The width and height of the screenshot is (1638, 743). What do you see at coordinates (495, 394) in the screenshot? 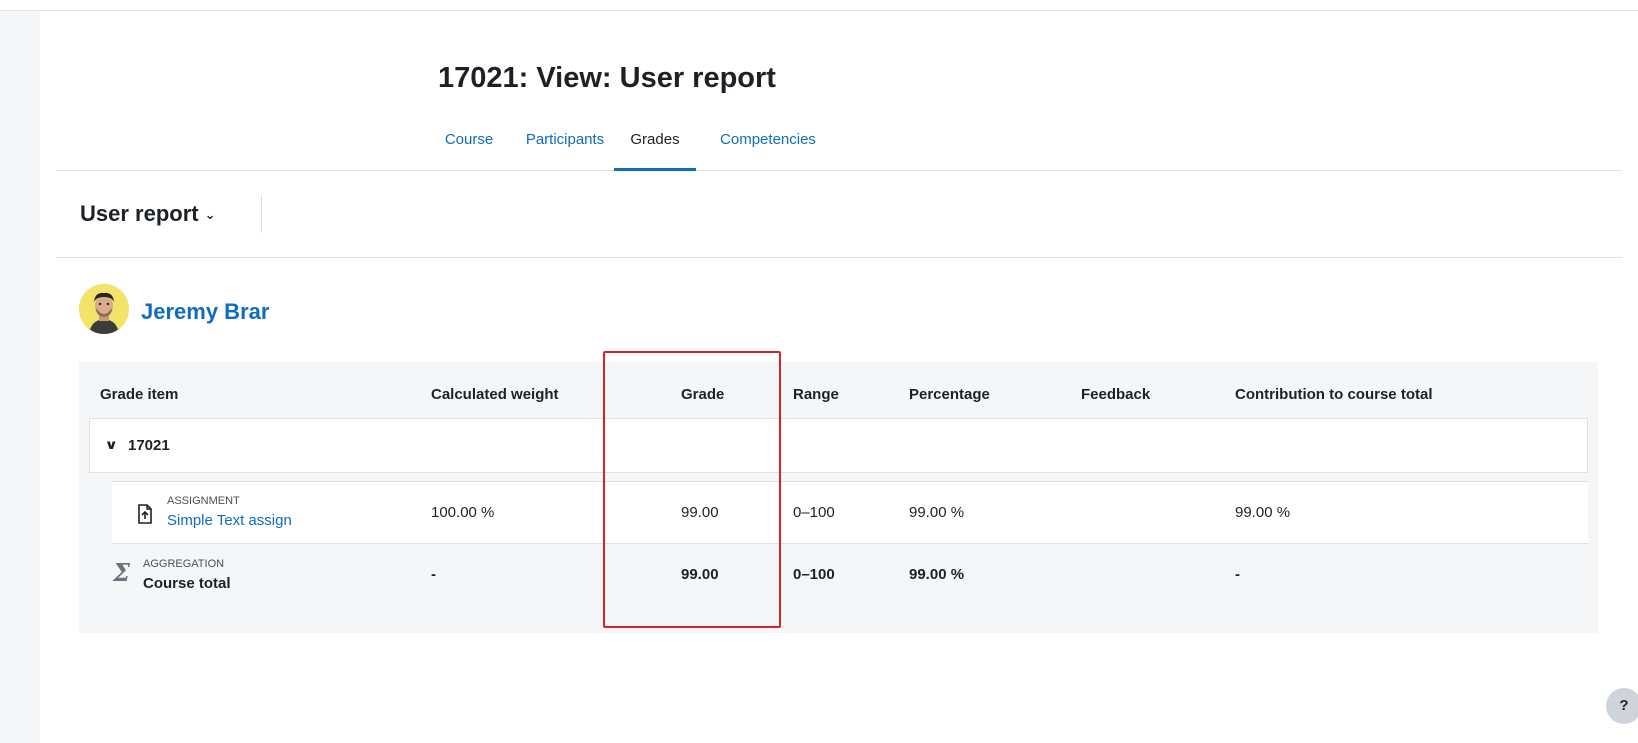
I see `column-header-calculated-weight: Calculated weight` at bounding box center [495, 394].